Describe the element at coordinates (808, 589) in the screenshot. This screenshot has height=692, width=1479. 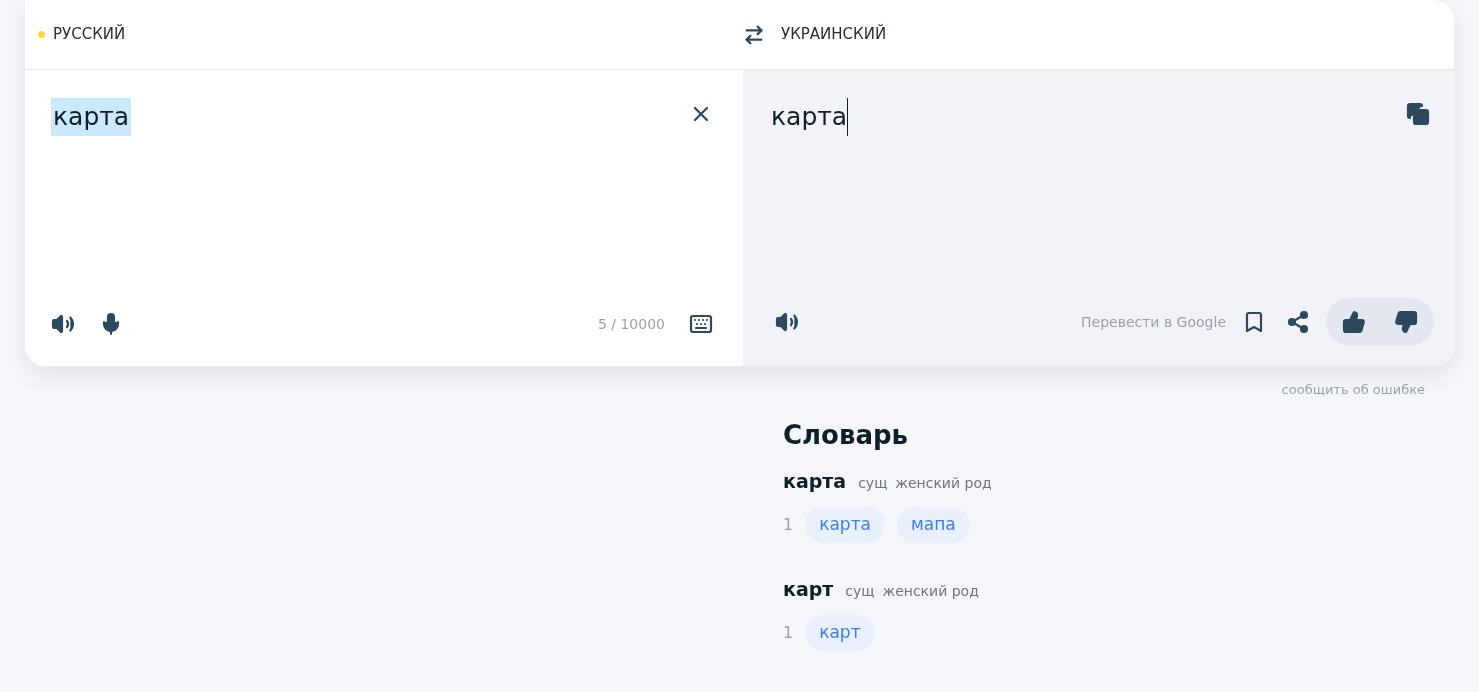
I see `dictionary-word: карт` at that location.